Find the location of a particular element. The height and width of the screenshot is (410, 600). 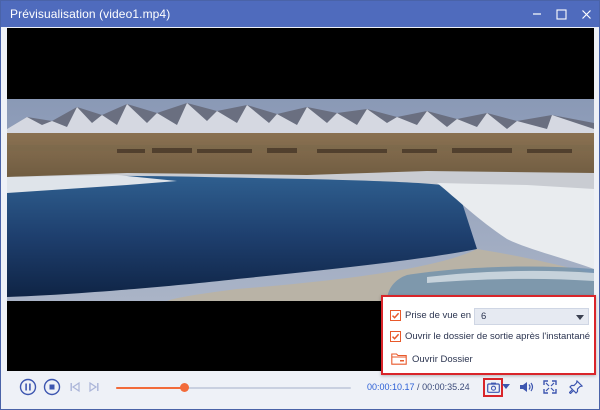

skip-forward-icon is located at coordinates (94, 387).